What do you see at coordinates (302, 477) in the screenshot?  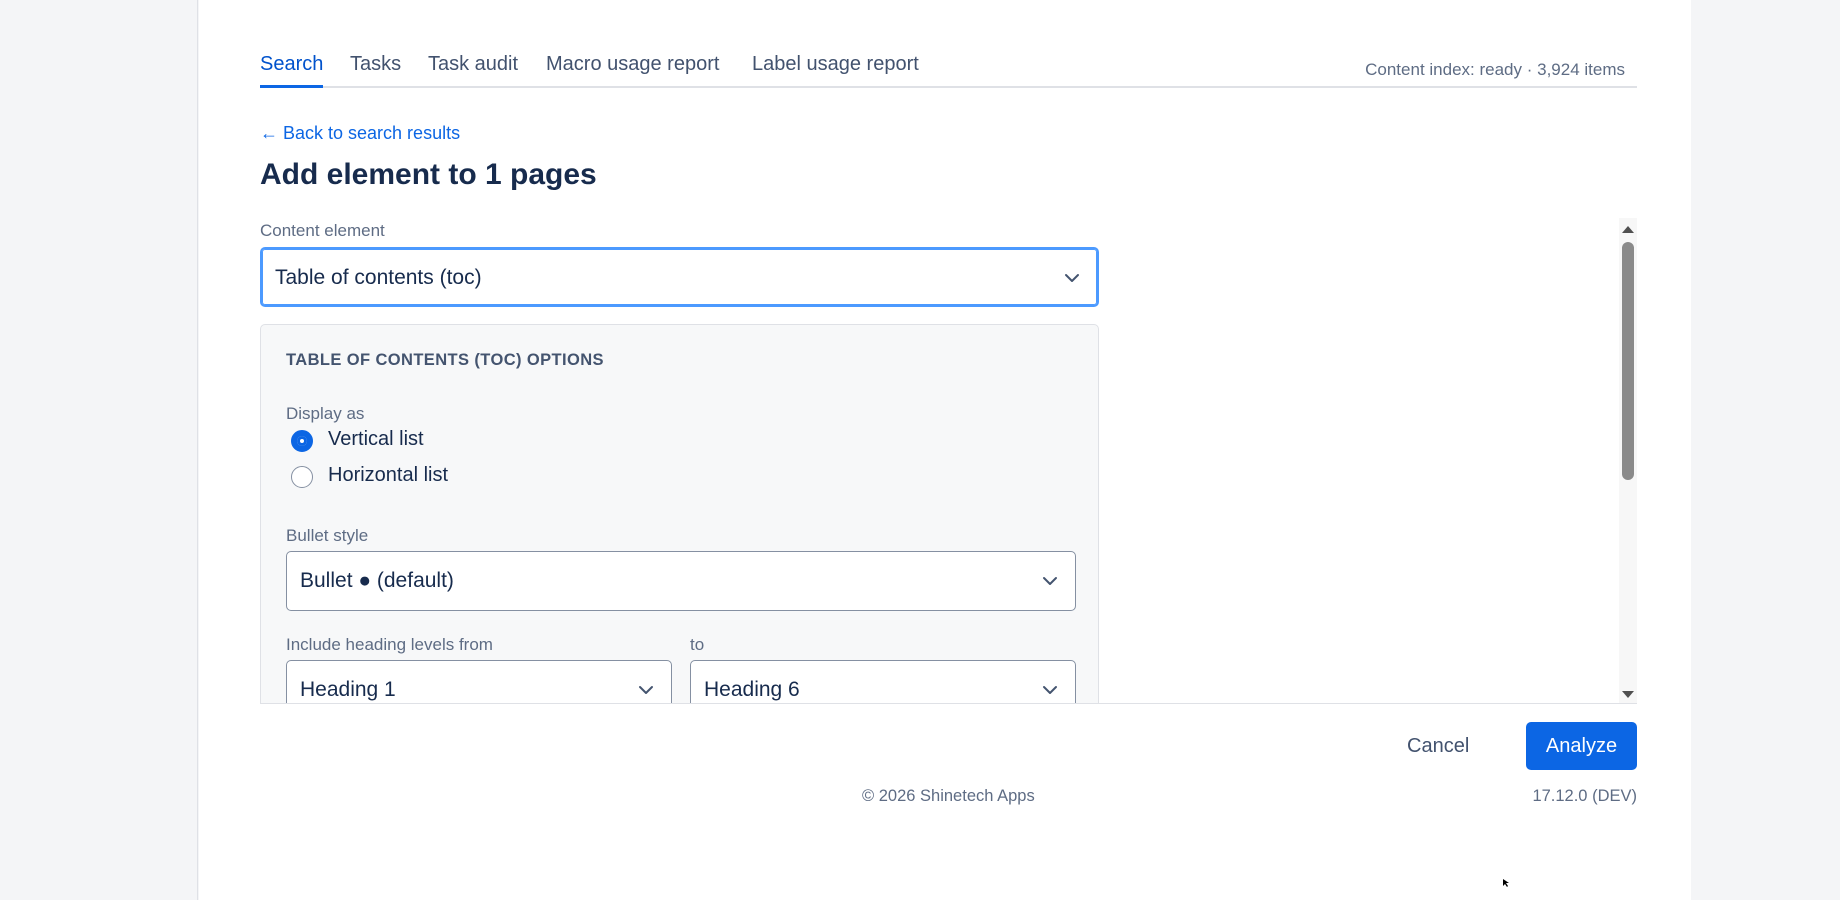 I see `radio-unchecked-icon` at bounding box center [302, 477].